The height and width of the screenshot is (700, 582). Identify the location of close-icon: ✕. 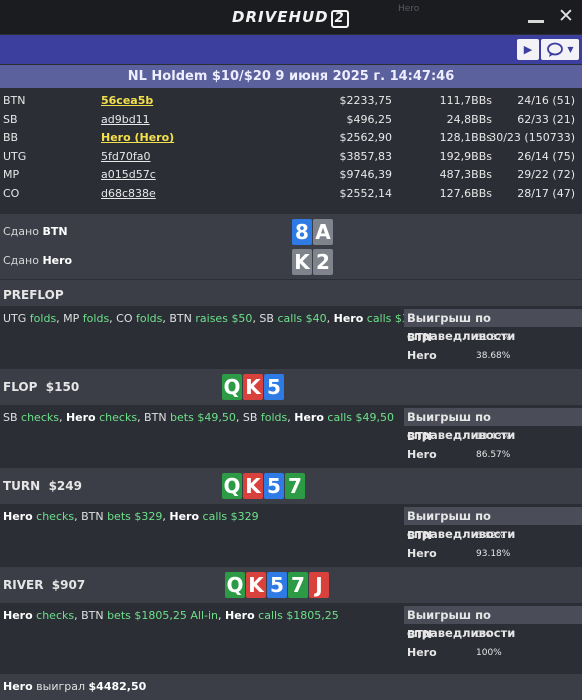
(566, 16).